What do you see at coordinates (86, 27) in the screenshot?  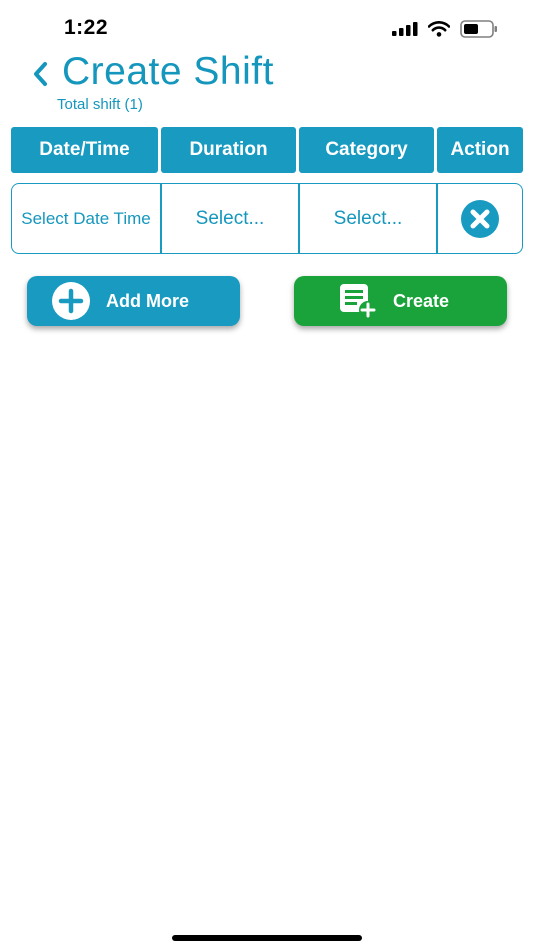 I see `status-time: 1:22` at bounding box center [86, 27].